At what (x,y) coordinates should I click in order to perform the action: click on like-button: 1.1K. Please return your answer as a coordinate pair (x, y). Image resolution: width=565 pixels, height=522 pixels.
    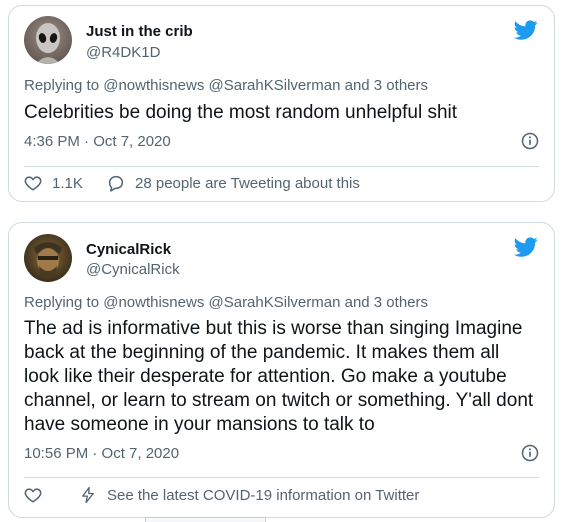
    Looking at the image, I should click on (53, 183).